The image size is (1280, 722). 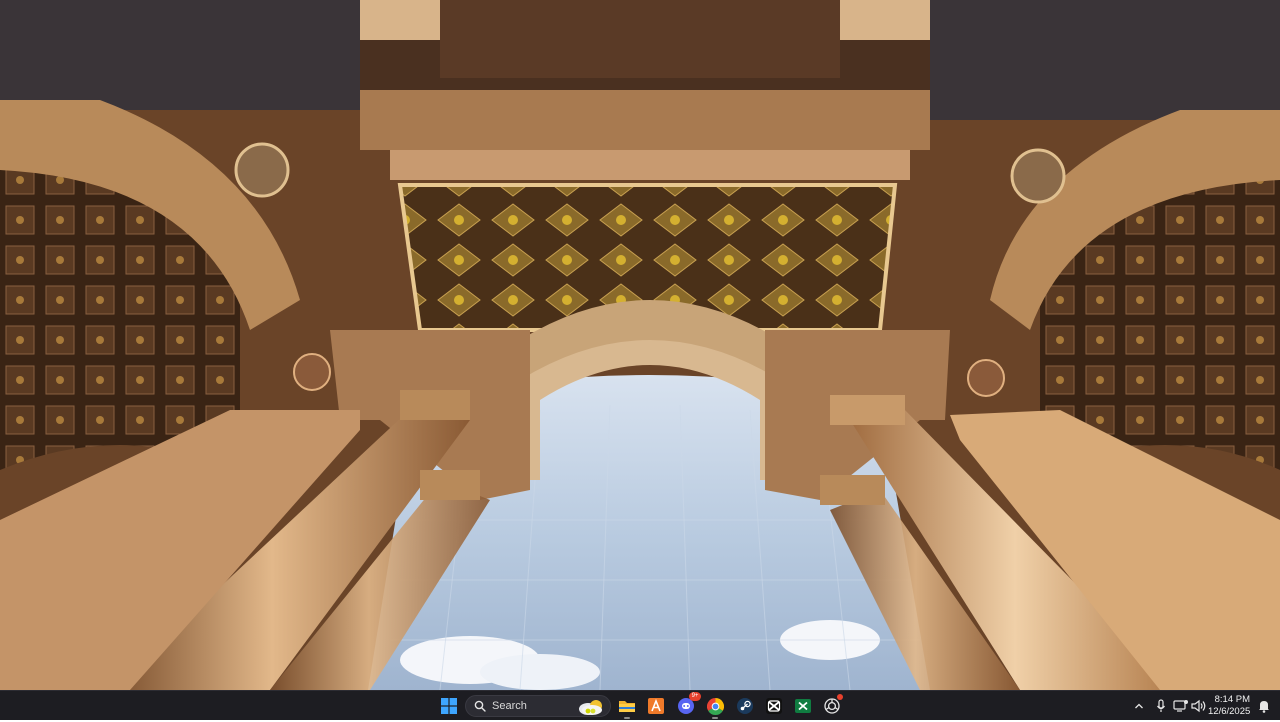 What do you see at coordinates (590, 707) in the screenshot?
I see `weather-widget-icon` at bounding box center [590, 707].